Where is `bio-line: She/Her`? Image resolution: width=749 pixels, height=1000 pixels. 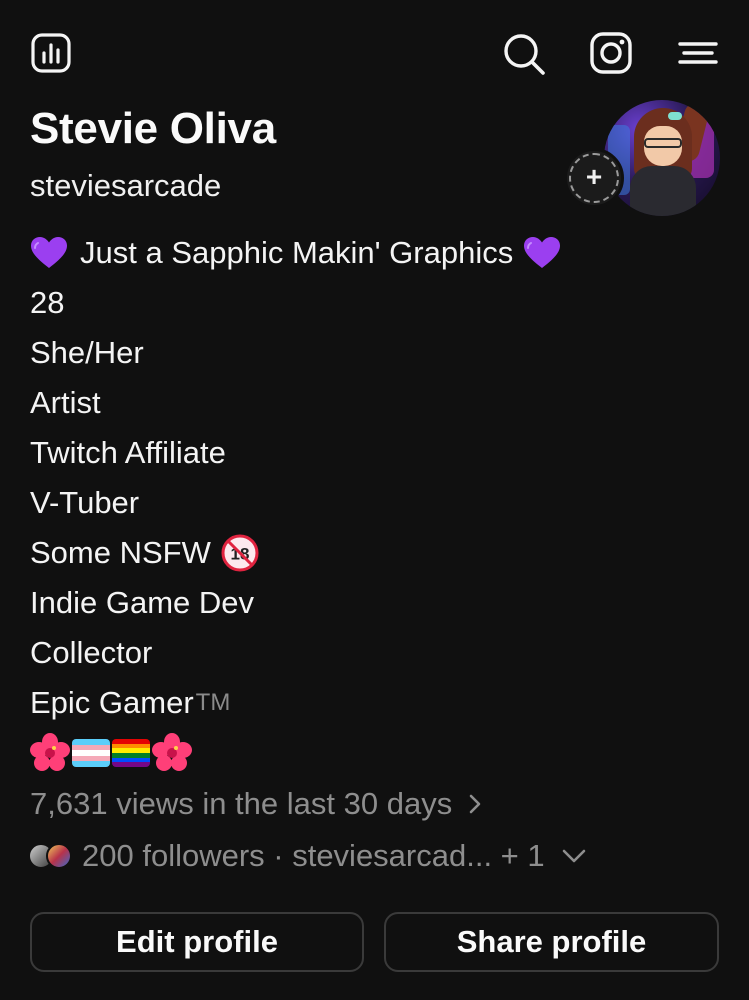 bio-line: She/Her is located at coordinates (87, 352).